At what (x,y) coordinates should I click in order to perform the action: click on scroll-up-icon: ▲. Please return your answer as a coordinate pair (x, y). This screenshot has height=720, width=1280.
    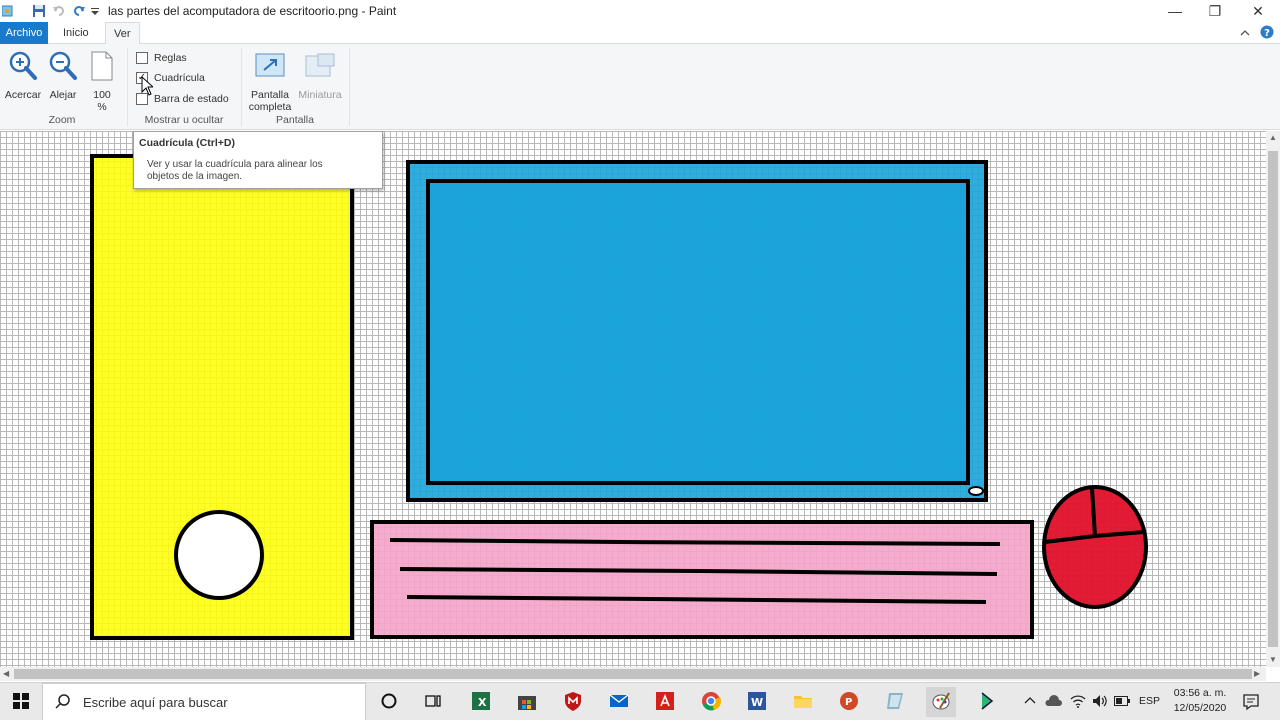
    Looking at the image, I should click on (1273, 137).